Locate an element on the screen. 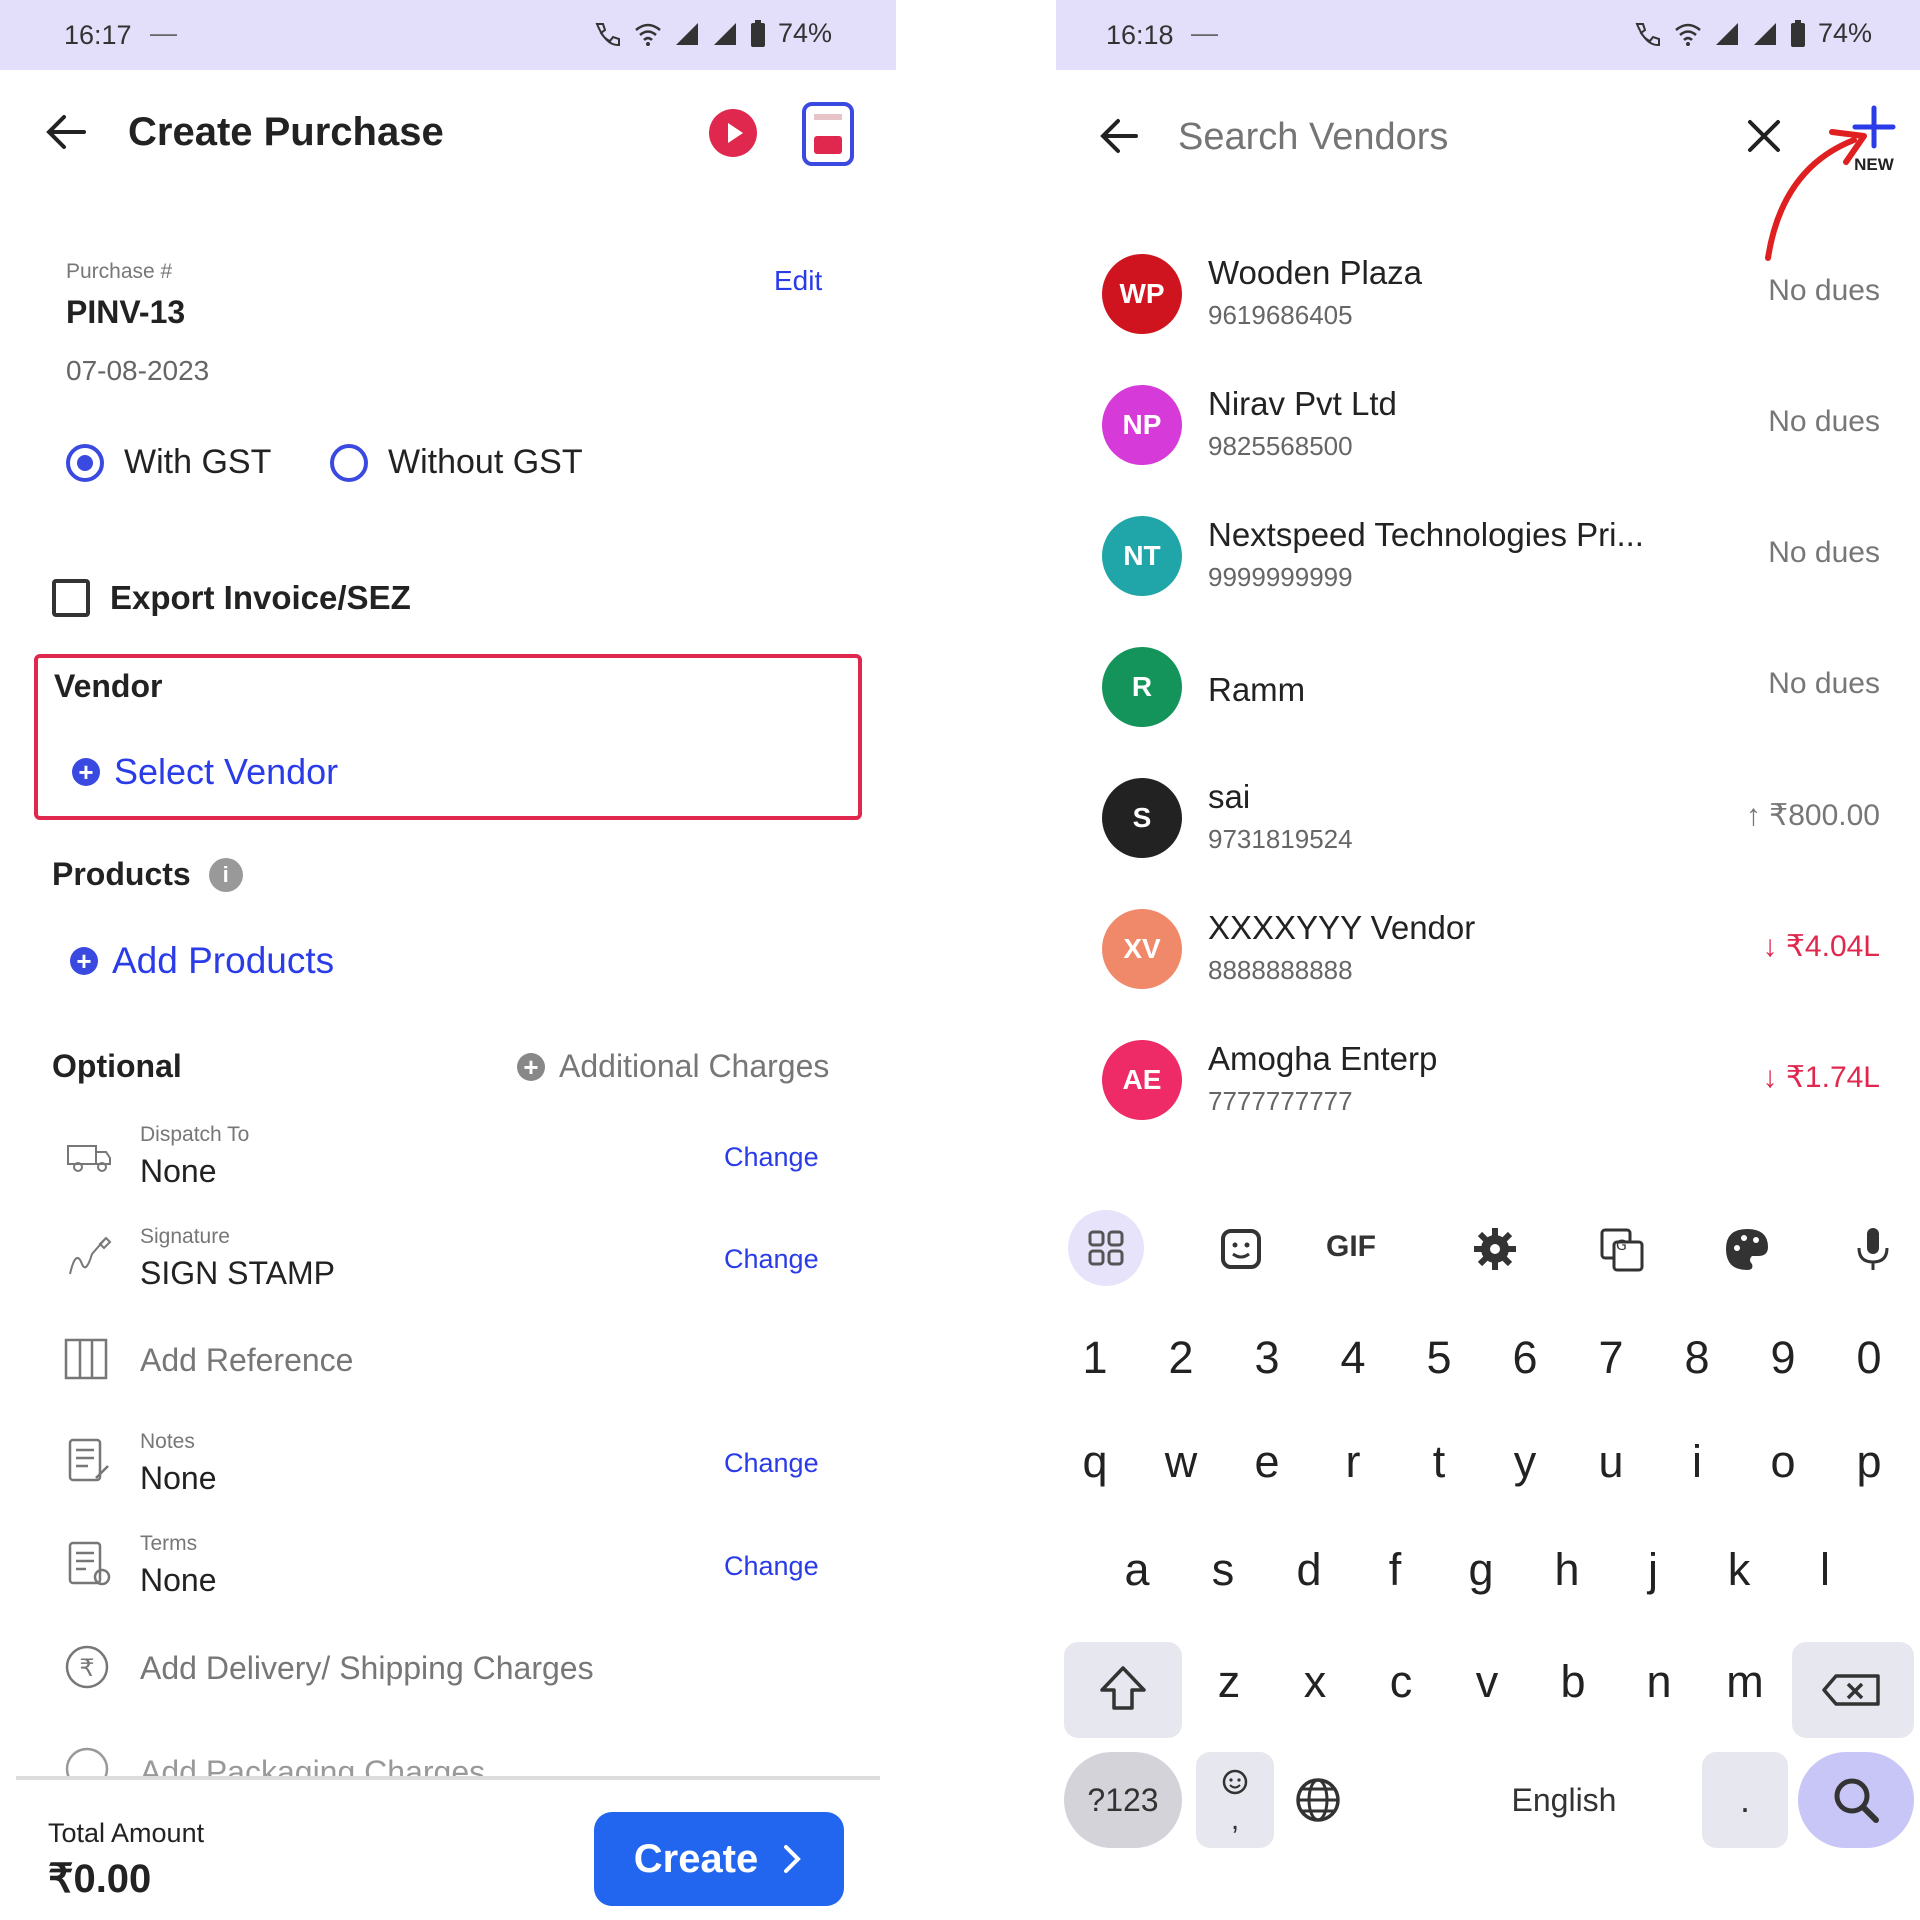 The height and width of the screenshot is (1920, 1920). change-dispatch-button: Change is located at coordinates (771, 1157).